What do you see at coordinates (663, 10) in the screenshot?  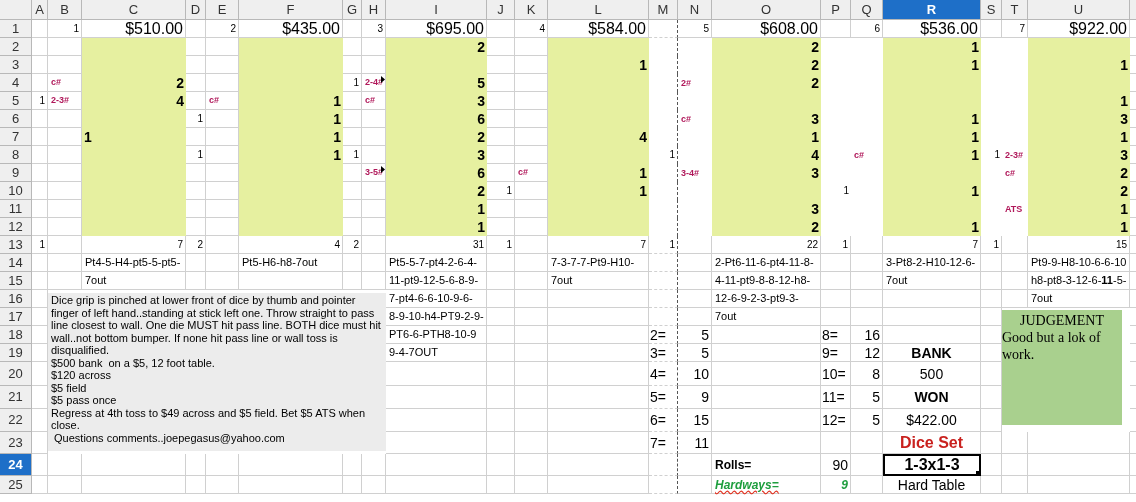 I see `column-header: M` at bounding box center [663, 10].